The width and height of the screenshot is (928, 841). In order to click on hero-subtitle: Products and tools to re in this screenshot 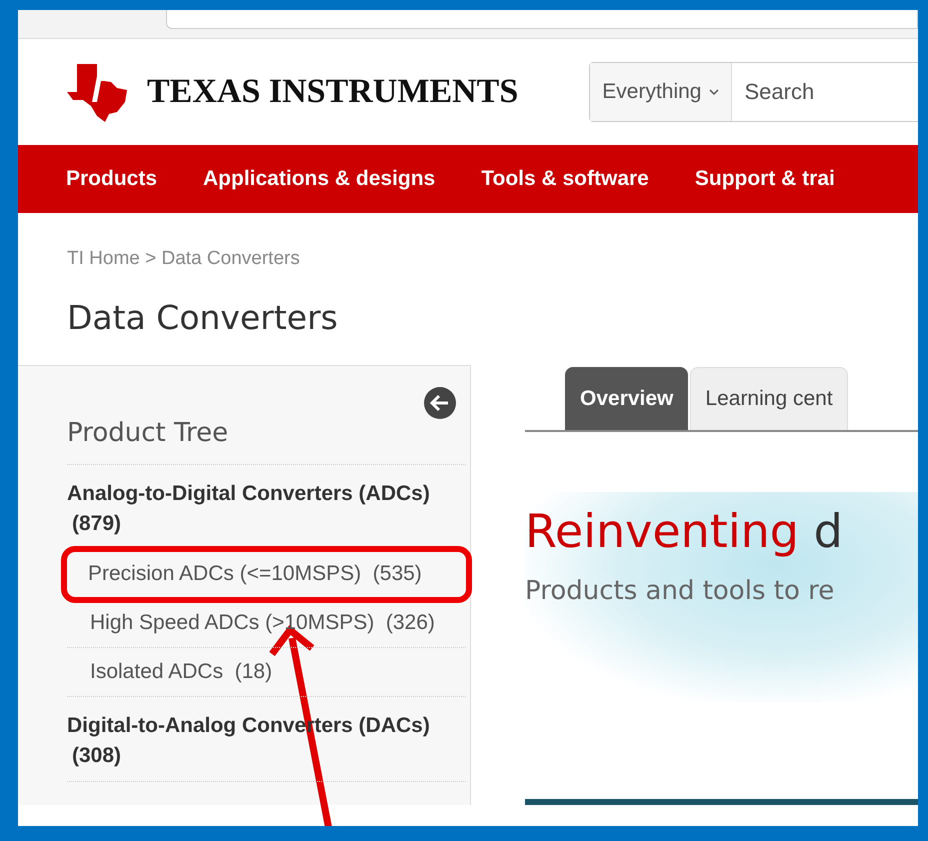, I will do `click(680, 591)`.